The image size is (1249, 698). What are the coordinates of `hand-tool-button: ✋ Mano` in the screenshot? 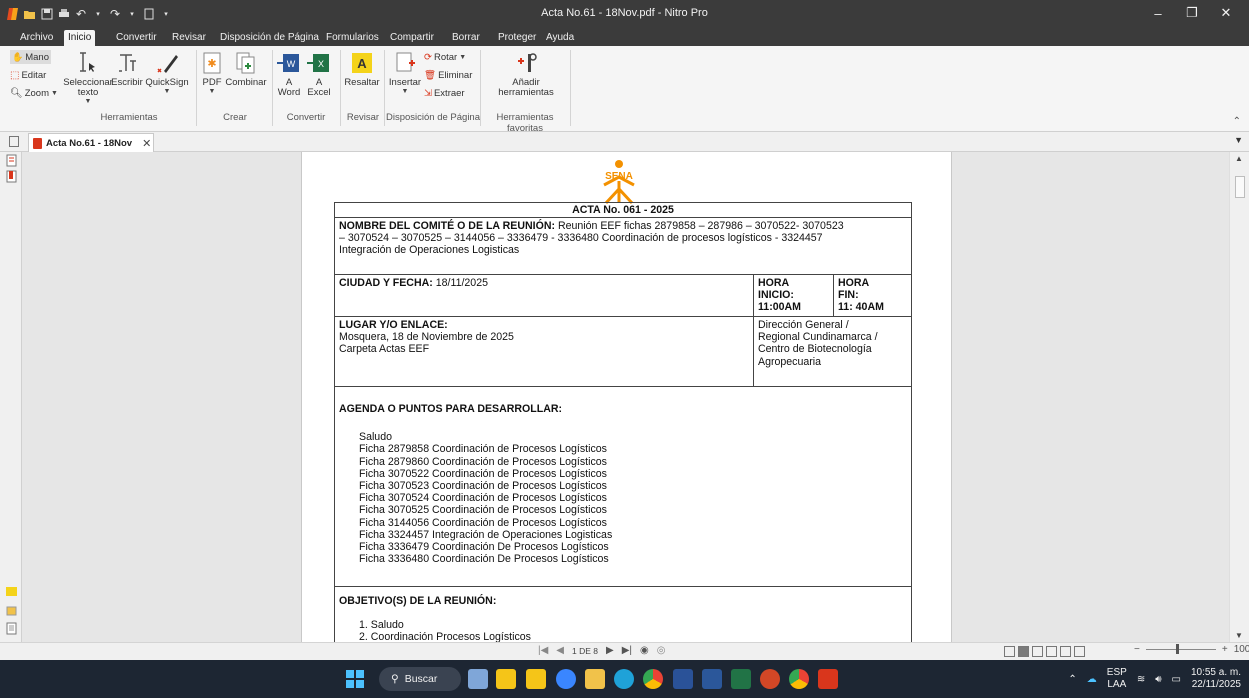 It's located at (30, 57).